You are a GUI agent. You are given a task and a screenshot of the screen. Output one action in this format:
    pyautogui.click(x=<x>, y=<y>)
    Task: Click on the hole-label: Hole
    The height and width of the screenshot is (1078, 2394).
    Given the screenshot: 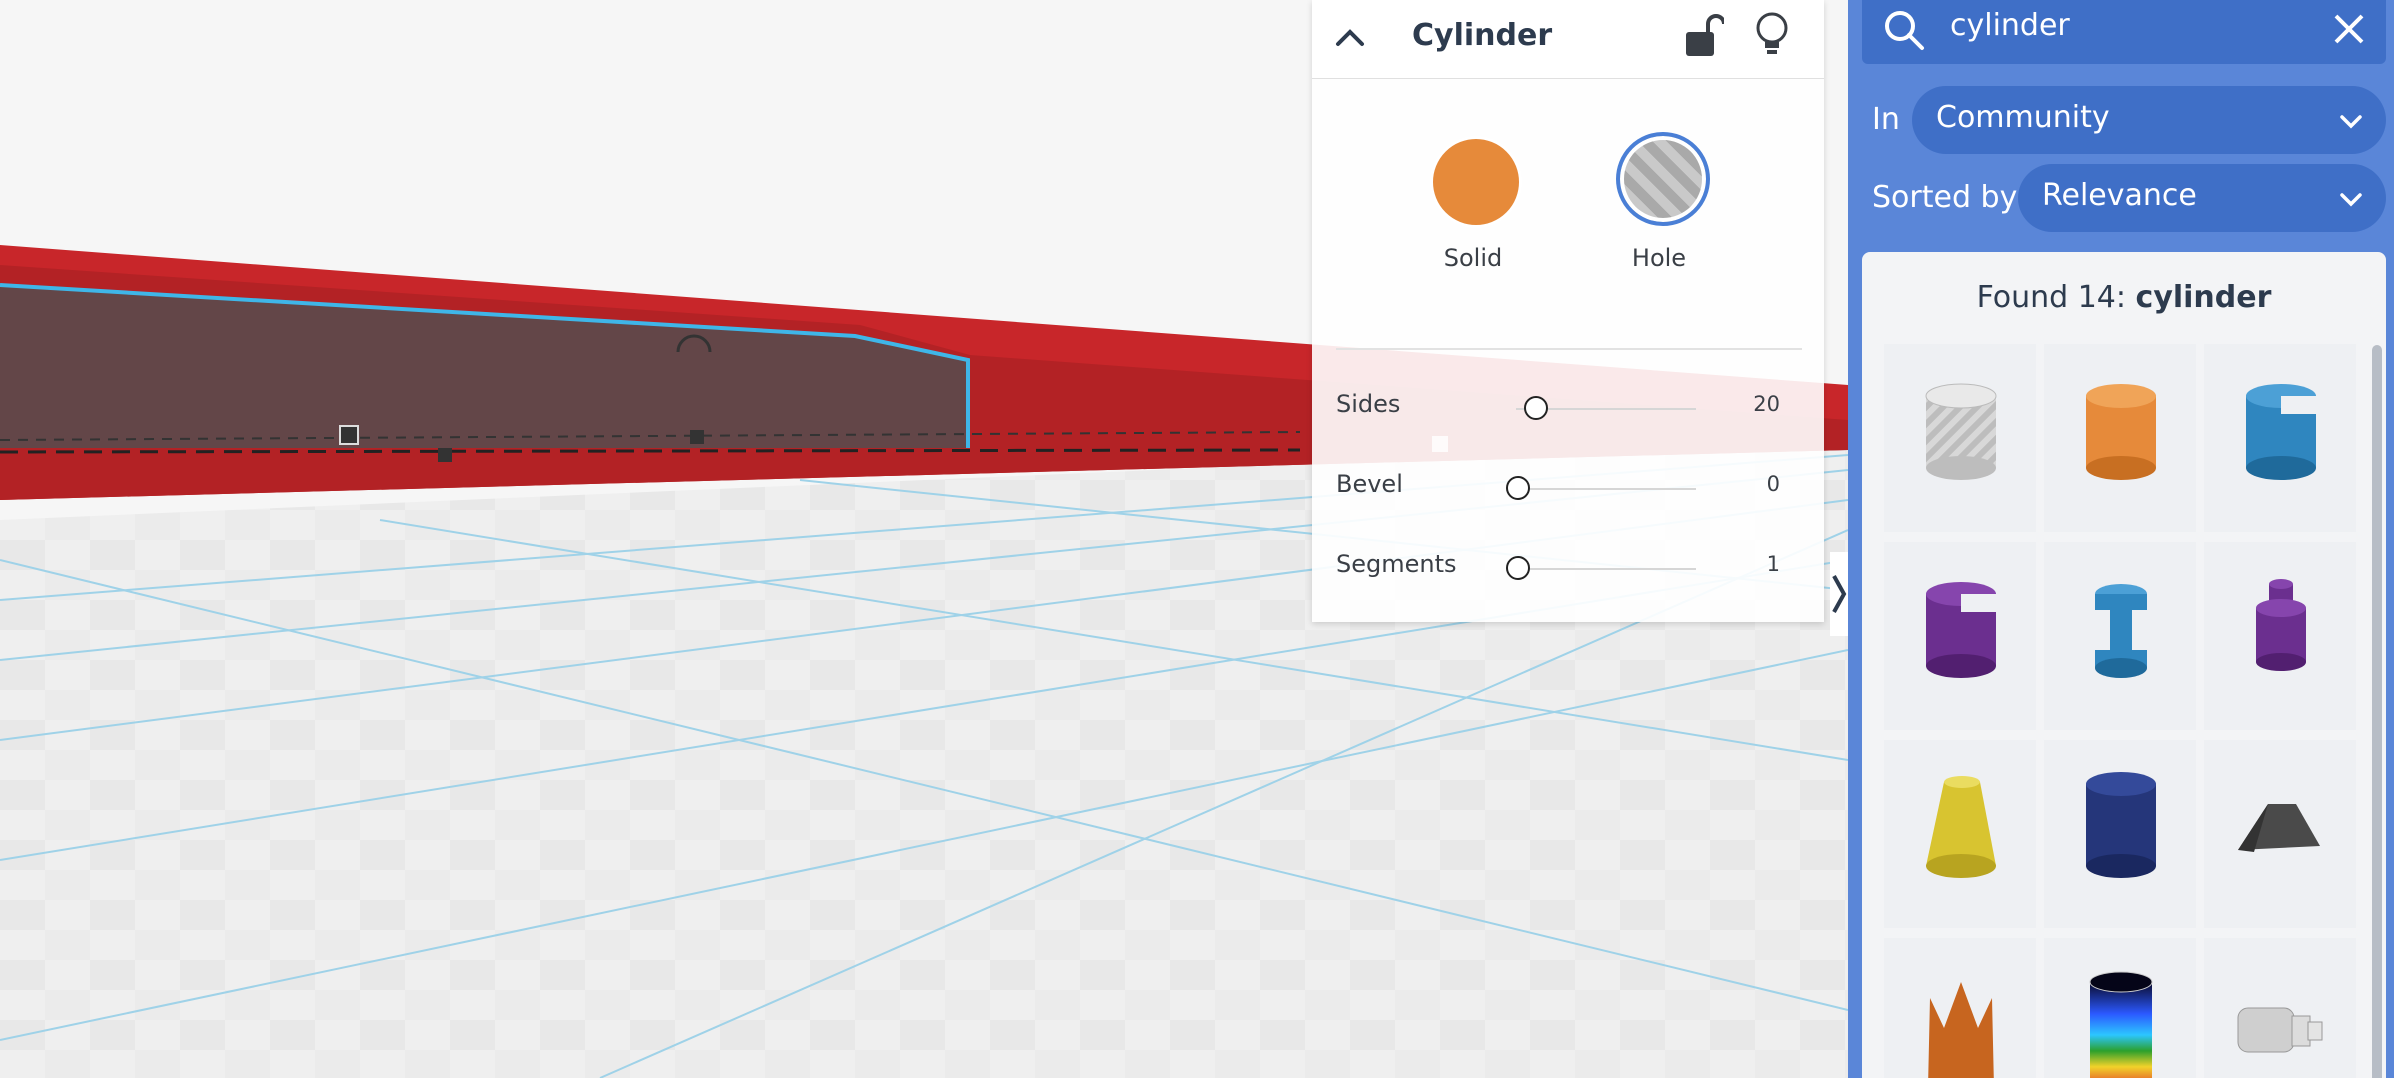 What is the action you would take?
    pyautogui.click(x=1659, y=258)
    